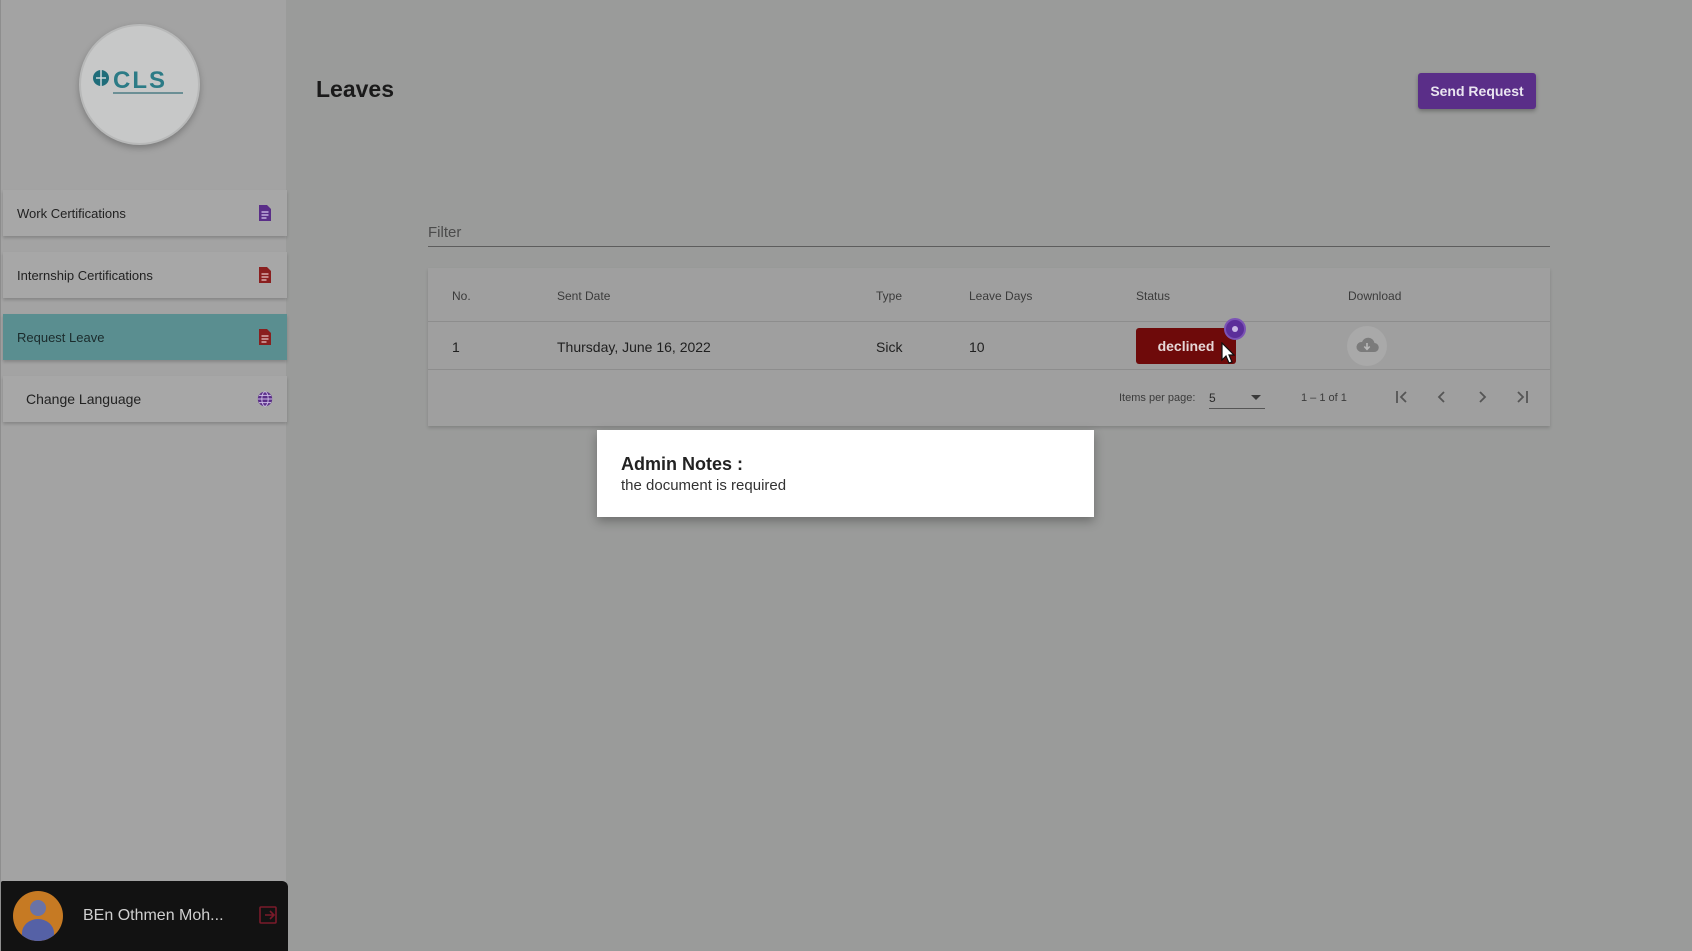 This screenshot has width=1692, height=951. I want to click on first-page-icon, so click(1402, 398).